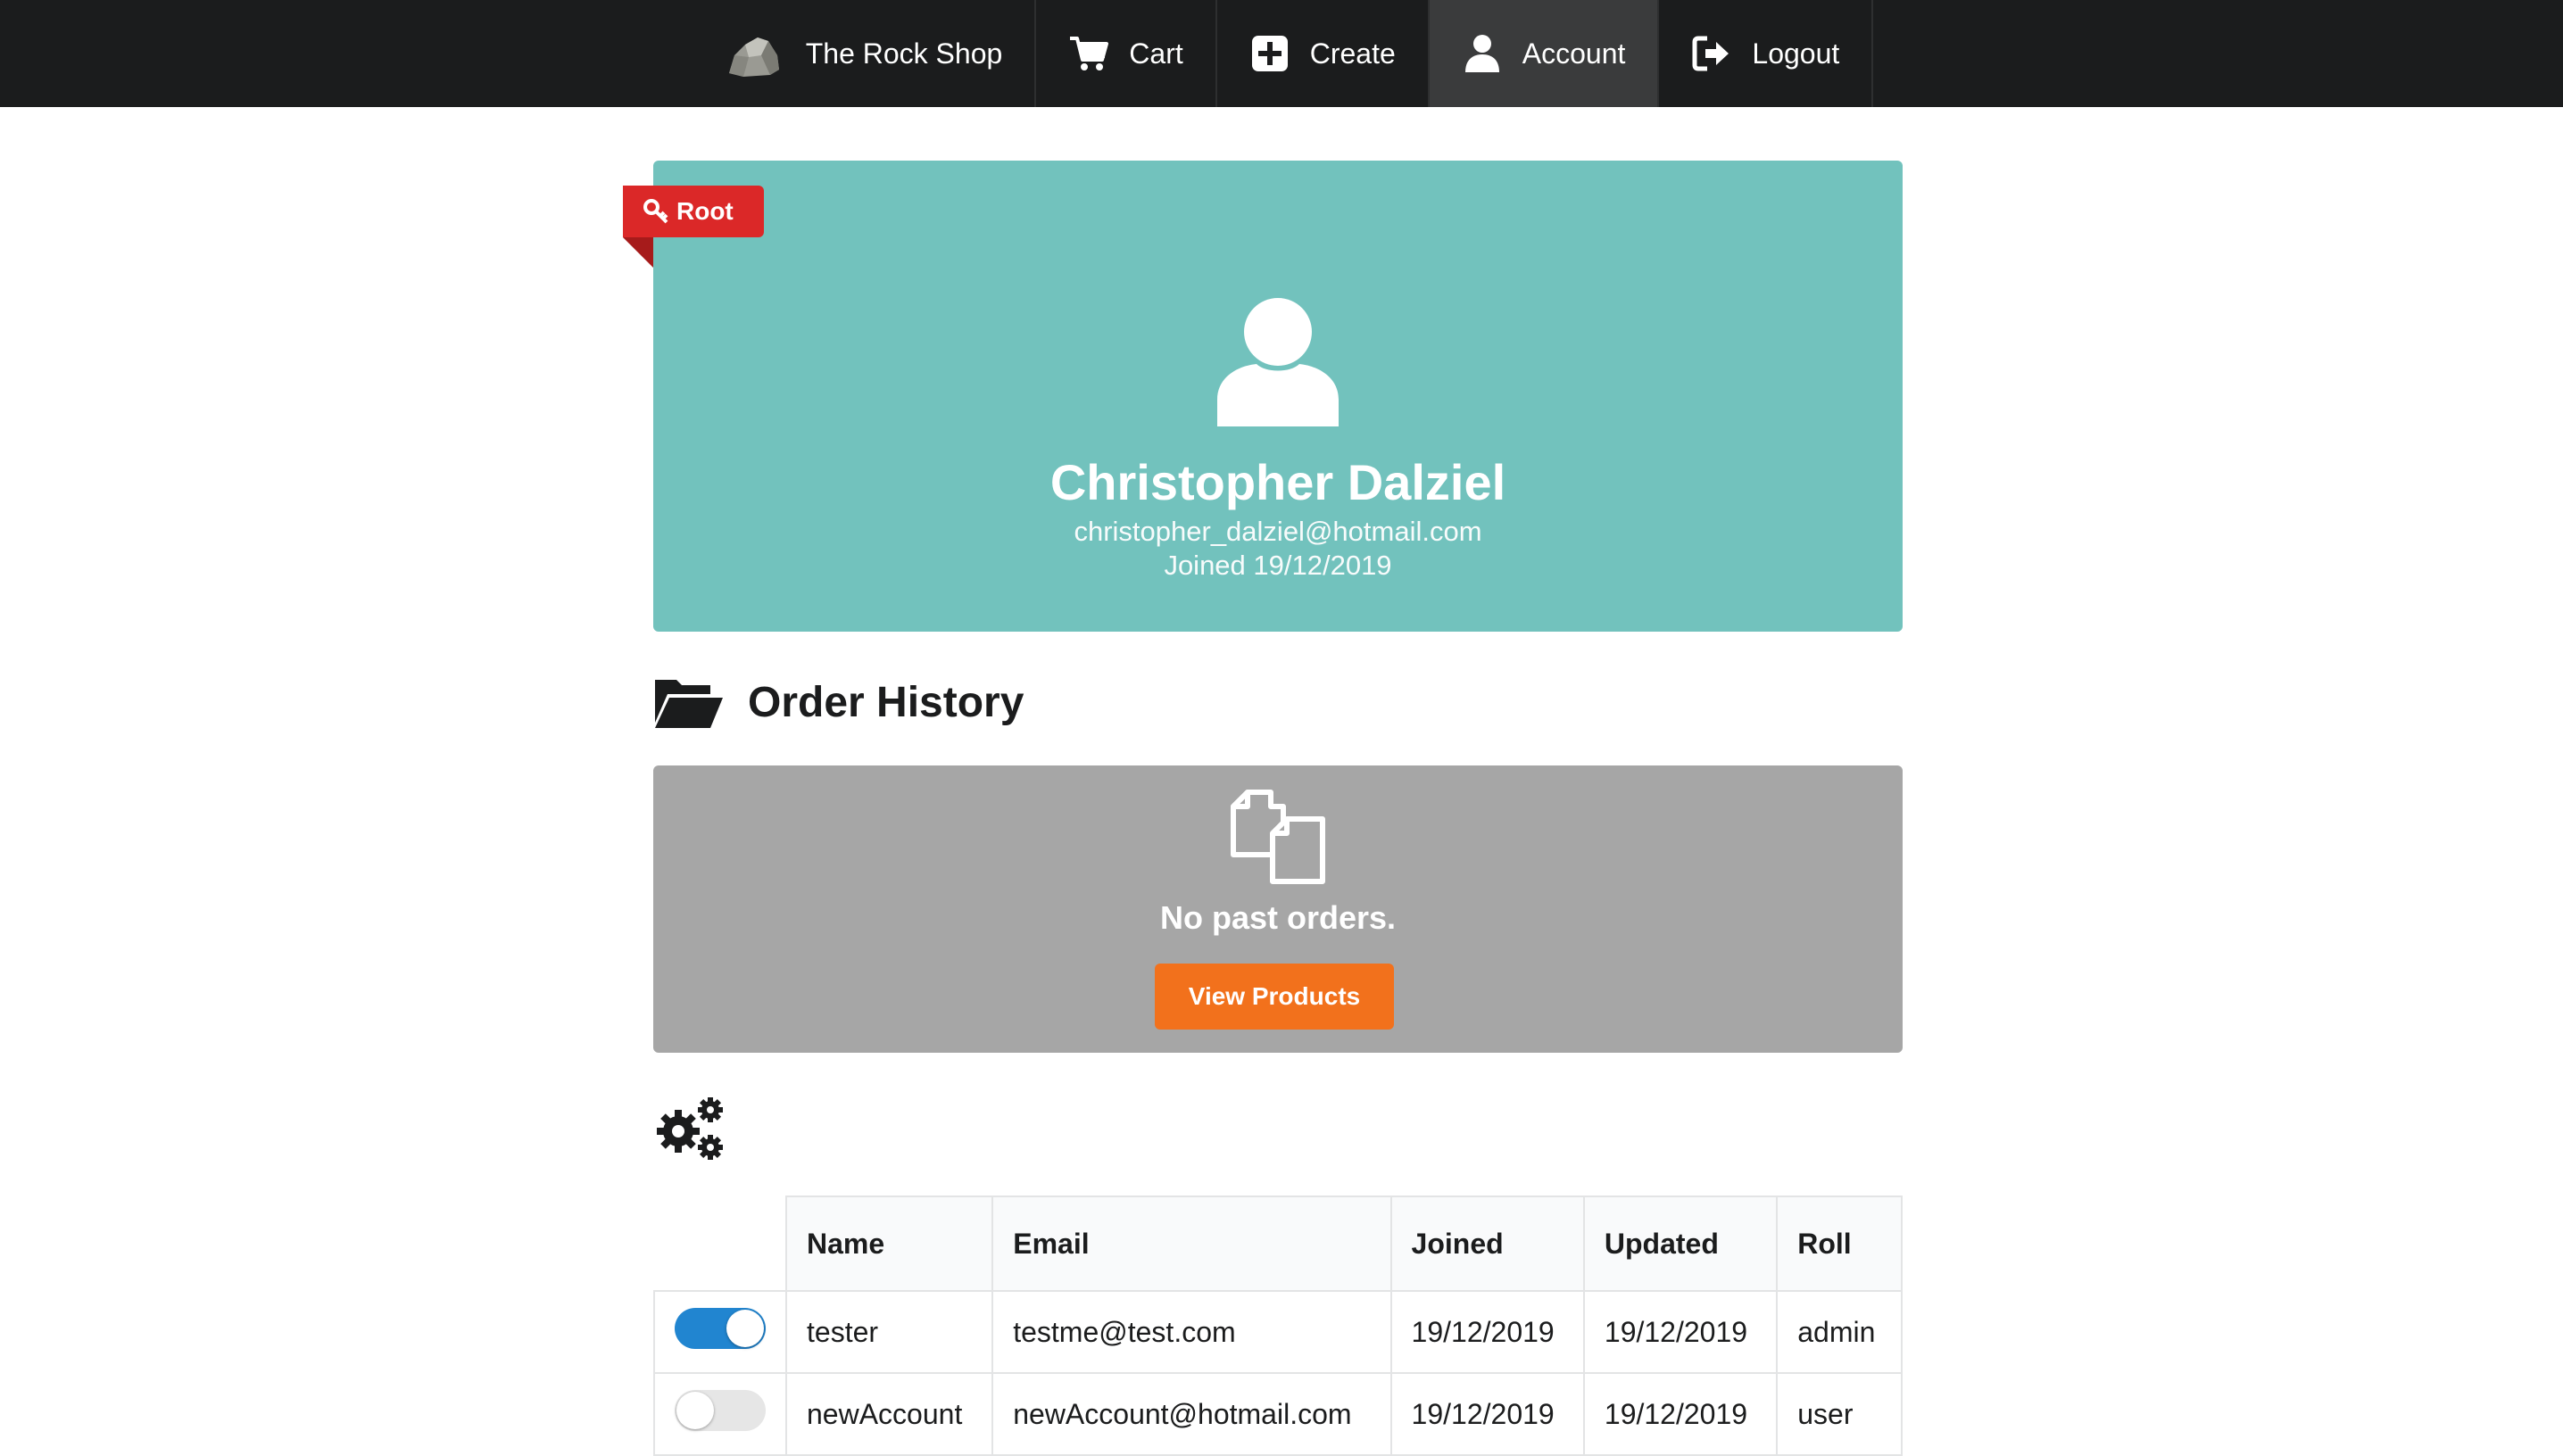 The height and width of the screenshot is (1456, 2563). What do you see at coordinates (1839, 1243) in the screenshot?
I see `column-header-roll: Roll` at bounding box center [1839, 1243].